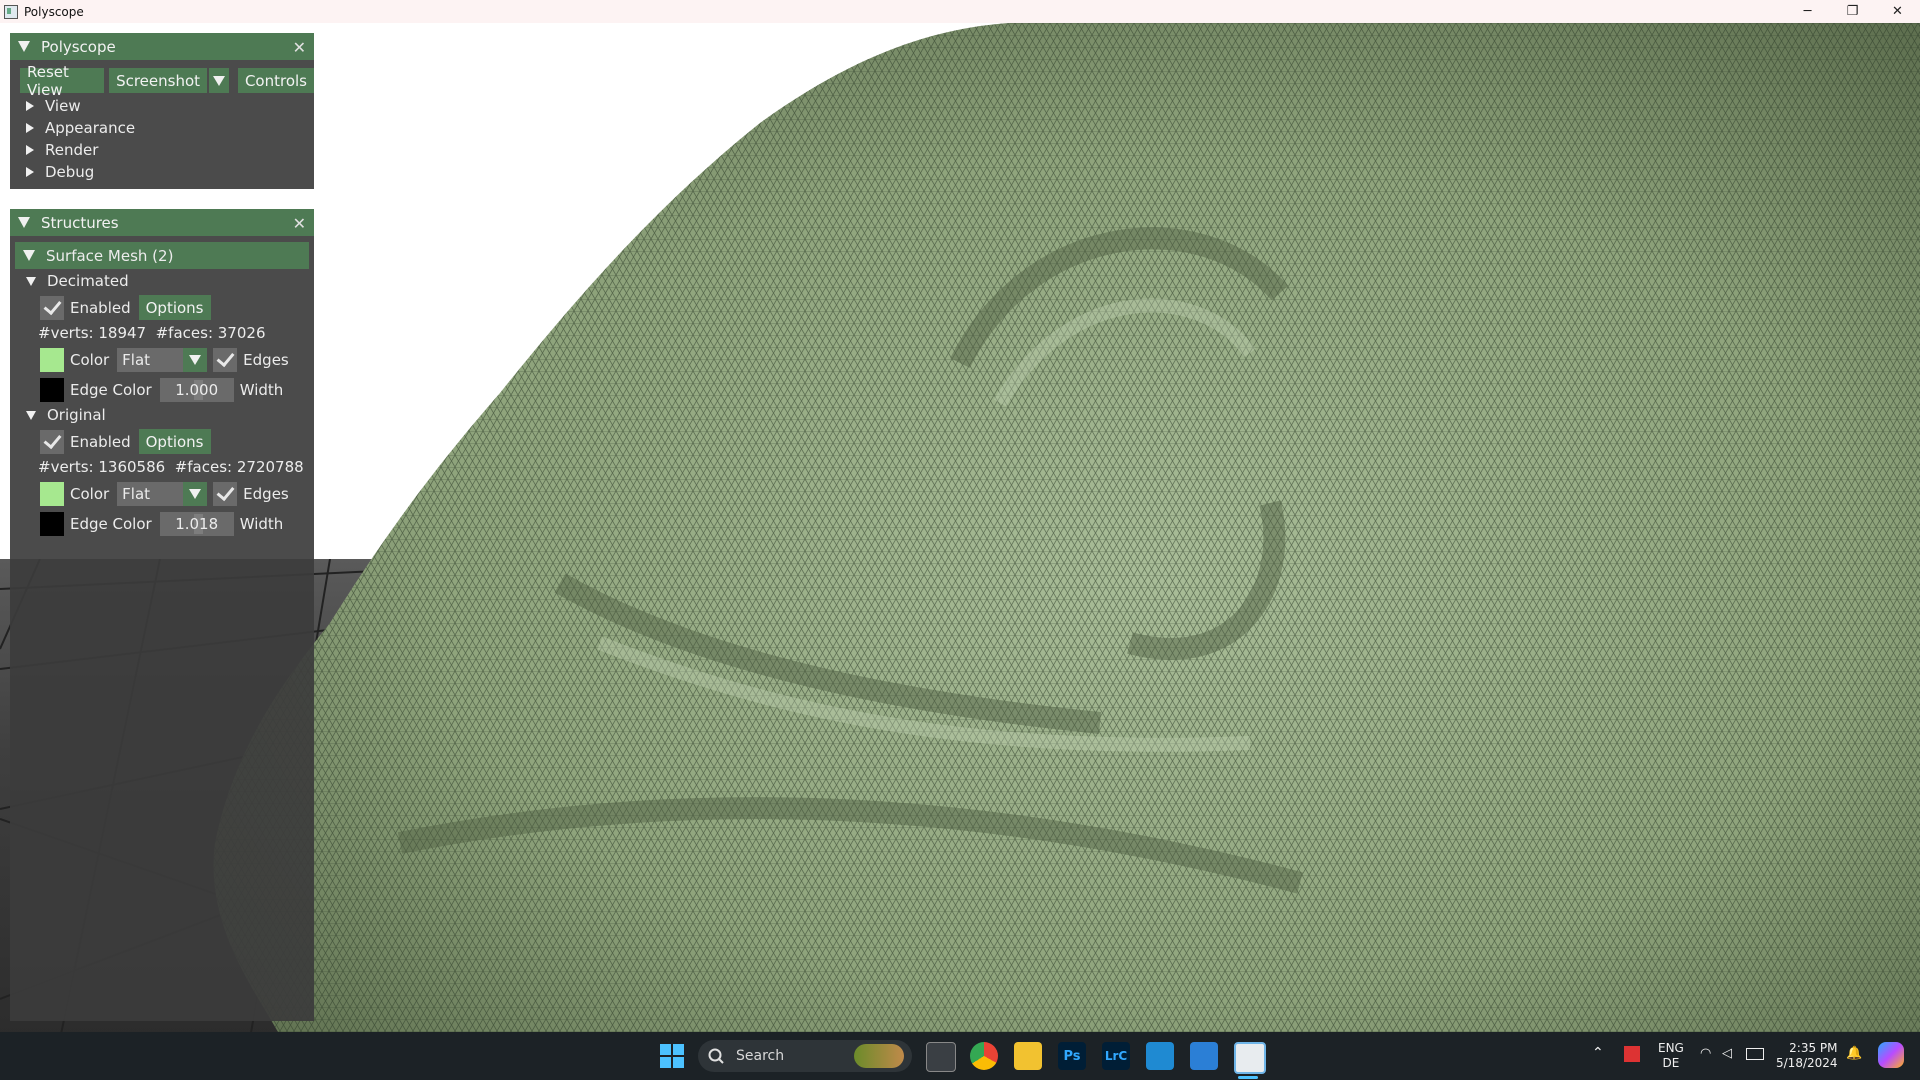 This screenshot has width=1920, height=1080. I want to click on tree-item-label: Debug, so click(70, 172).